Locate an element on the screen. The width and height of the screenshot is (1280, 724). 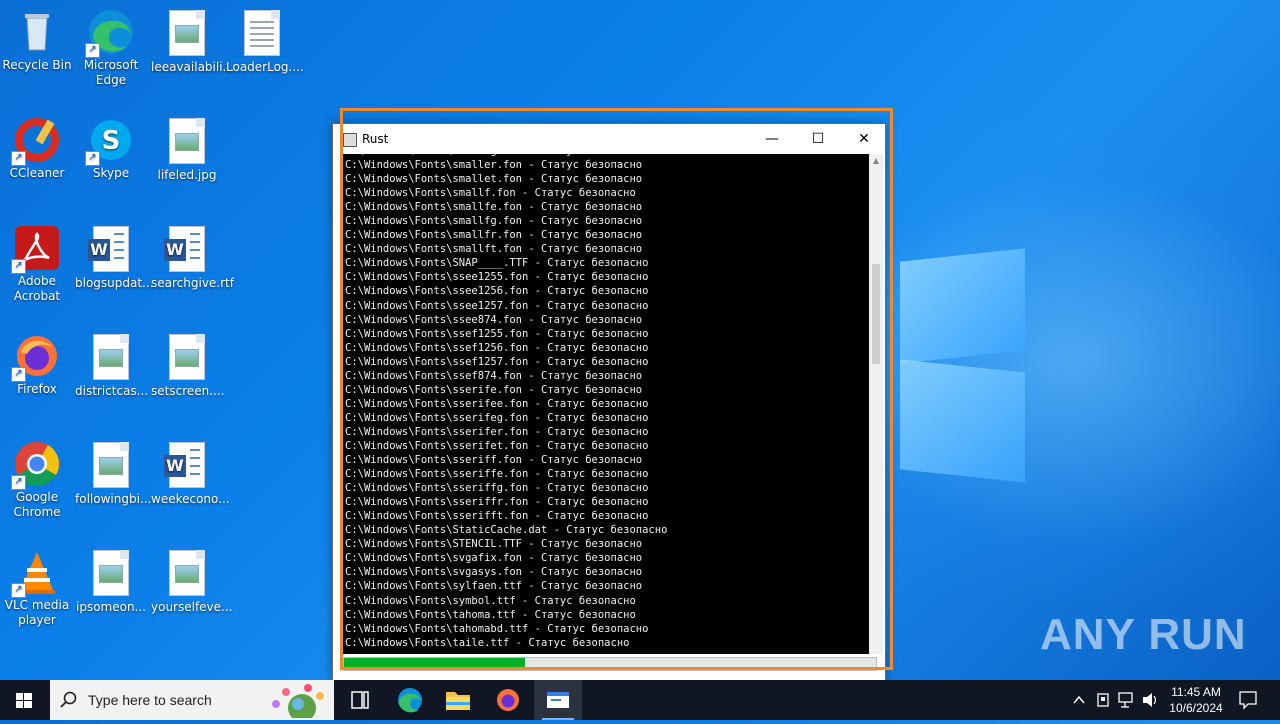
desktop-icon-adobe-acrobat: ↗ Adobe Acrobat is located at coordinates (37, 264).